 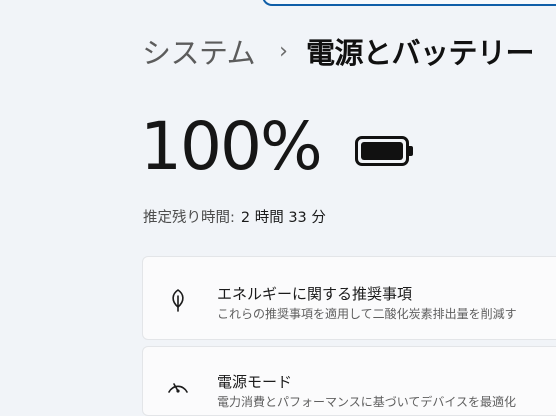 What do you see at coordinates (231, 146) in the screenshot?
I see `battery-percentage: 100%` at bounding box center [231, 146].